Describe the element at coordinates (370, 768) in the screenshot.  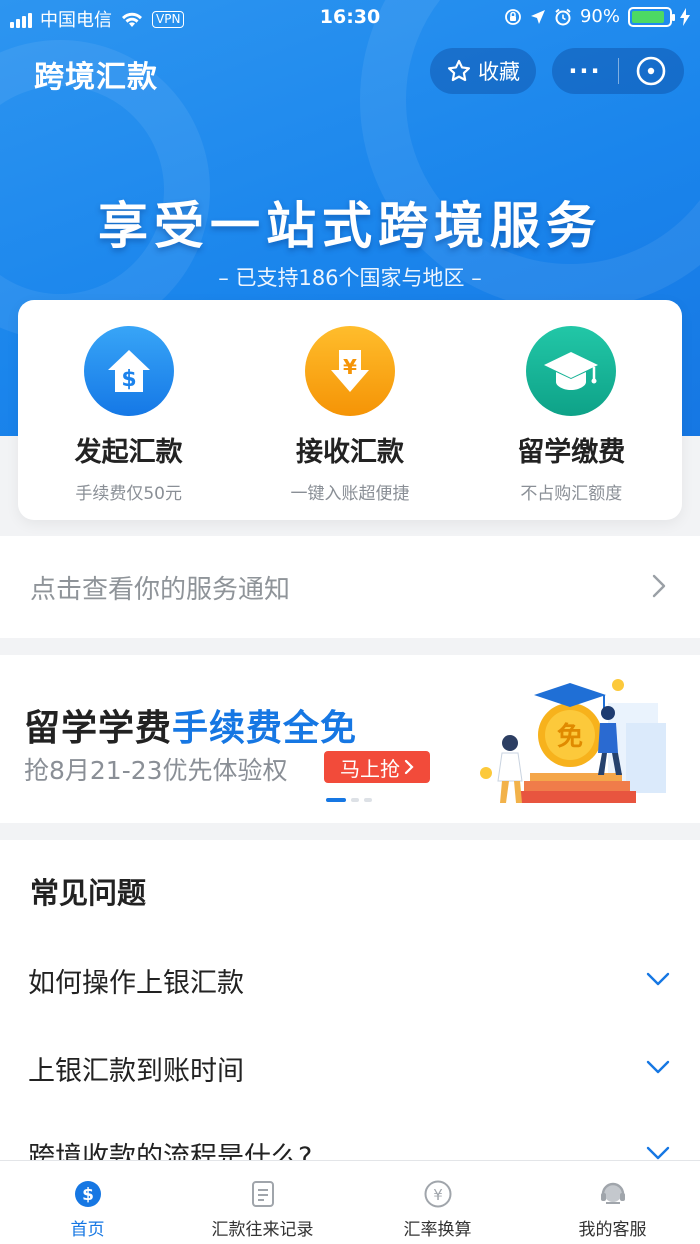
I see `cta-label: 马上抢` at that location.